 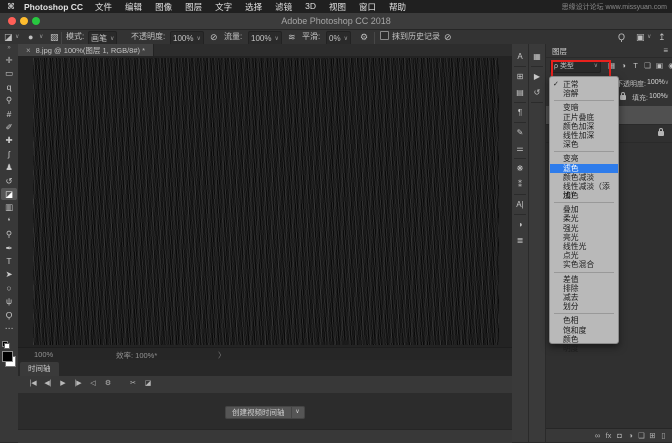 What do you see at coordinates (584, 195) in the screenshot?
I see `blend-mode-option: 浅色` at bounding box center [584, 195].